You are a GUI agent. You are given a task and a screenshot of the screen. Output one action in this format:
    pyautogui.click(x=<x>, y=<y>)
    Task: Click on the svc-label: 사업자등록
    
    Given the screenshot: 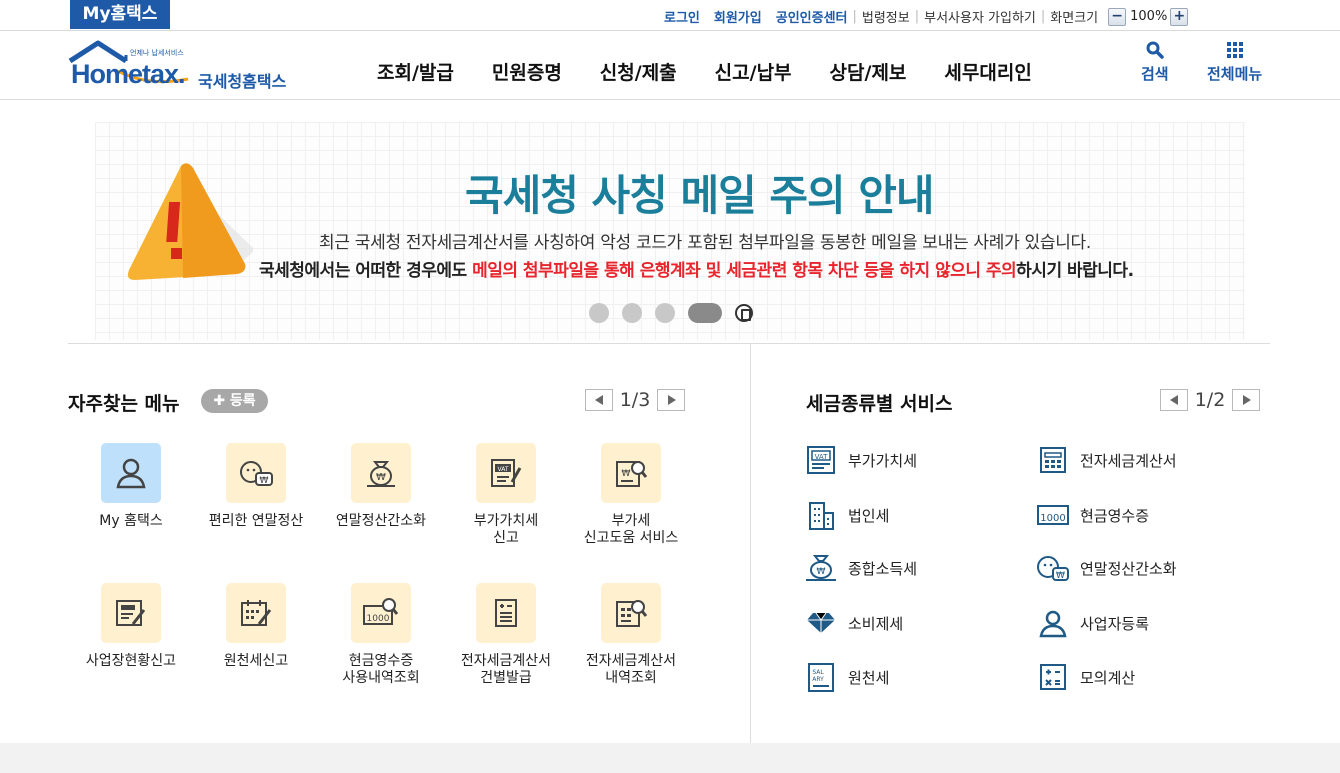 What is the action you would take?
    pyautogui.click(x=1115, y=623)
    